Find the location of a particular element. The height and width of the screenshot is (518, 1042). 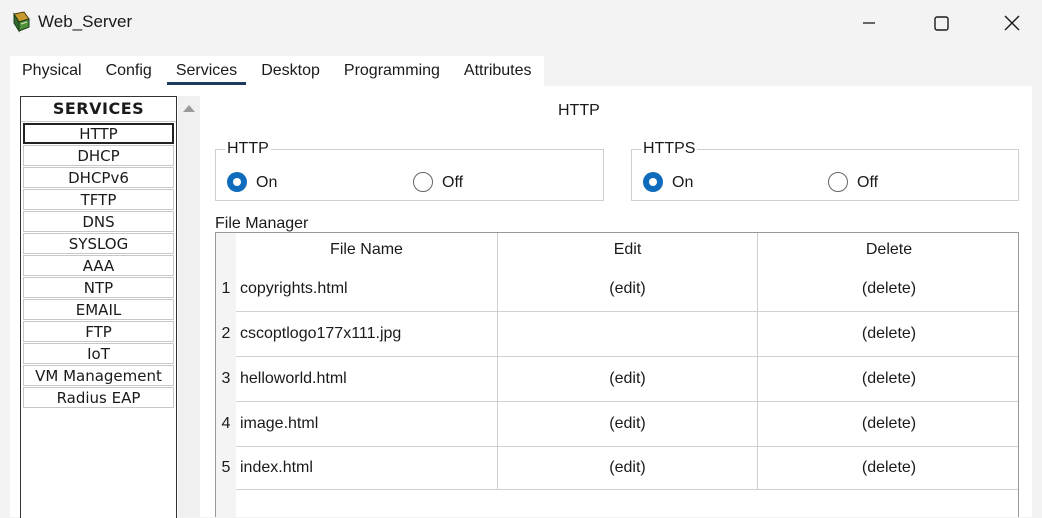

tab-config: Config is located at coordinates (128, 71).